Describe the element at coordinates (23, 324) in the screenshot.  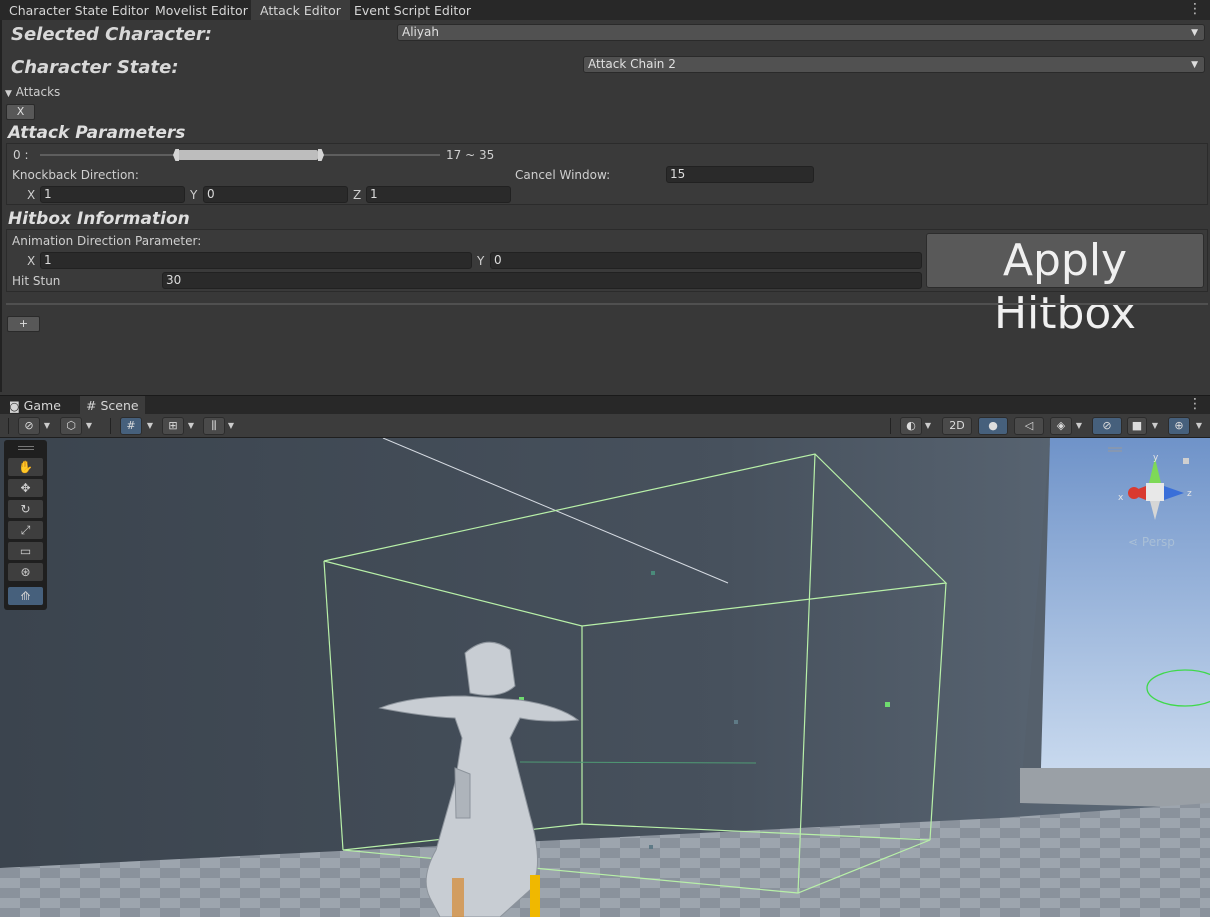
I see `add-attack-button: +` at that location.